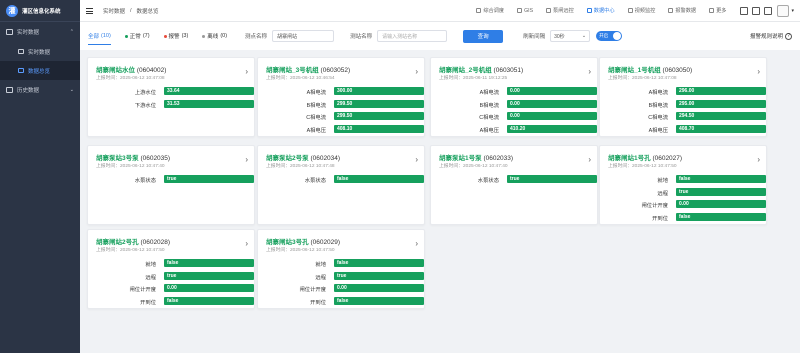  Describe the element at coordinates (171, 105) in the screenshot. I see `card-row: 下游水位 31.53` at that location.